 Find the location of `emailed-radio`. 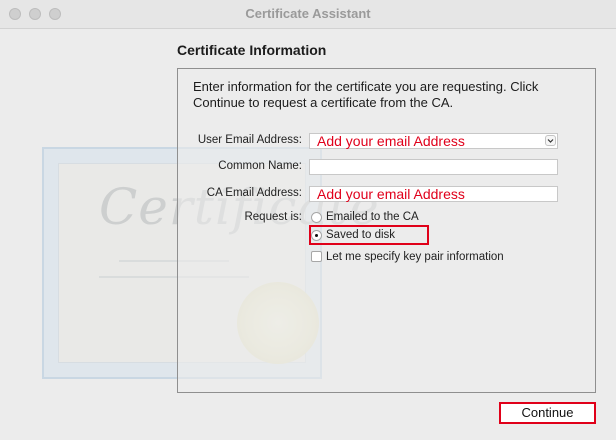

emailed-radio is located at coordinates (316, 217).